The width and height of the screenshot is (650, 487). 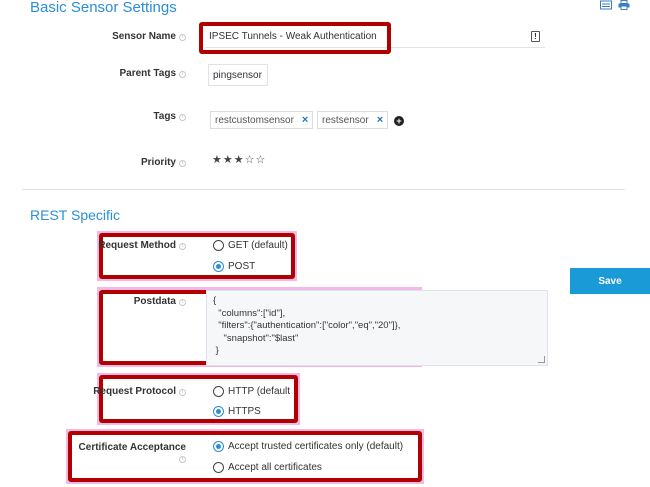 I want to click on sensor-name-highlight, so click(x=295, y=38).